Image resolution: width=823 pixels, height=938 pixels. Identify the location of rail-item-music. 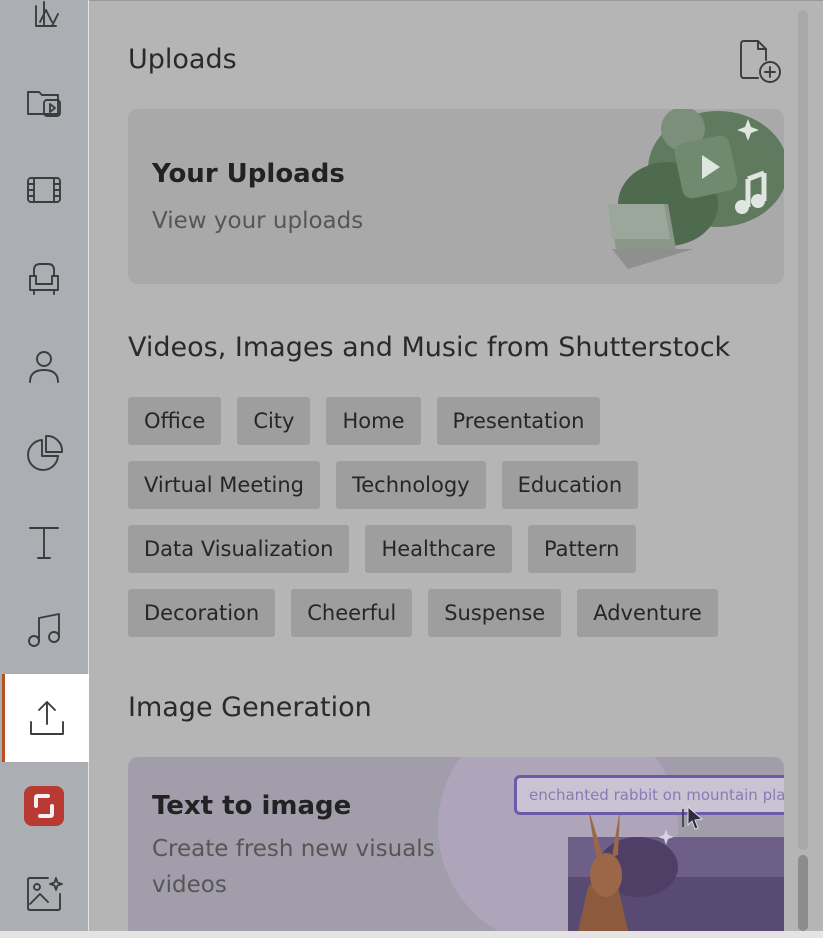
(44, 630).